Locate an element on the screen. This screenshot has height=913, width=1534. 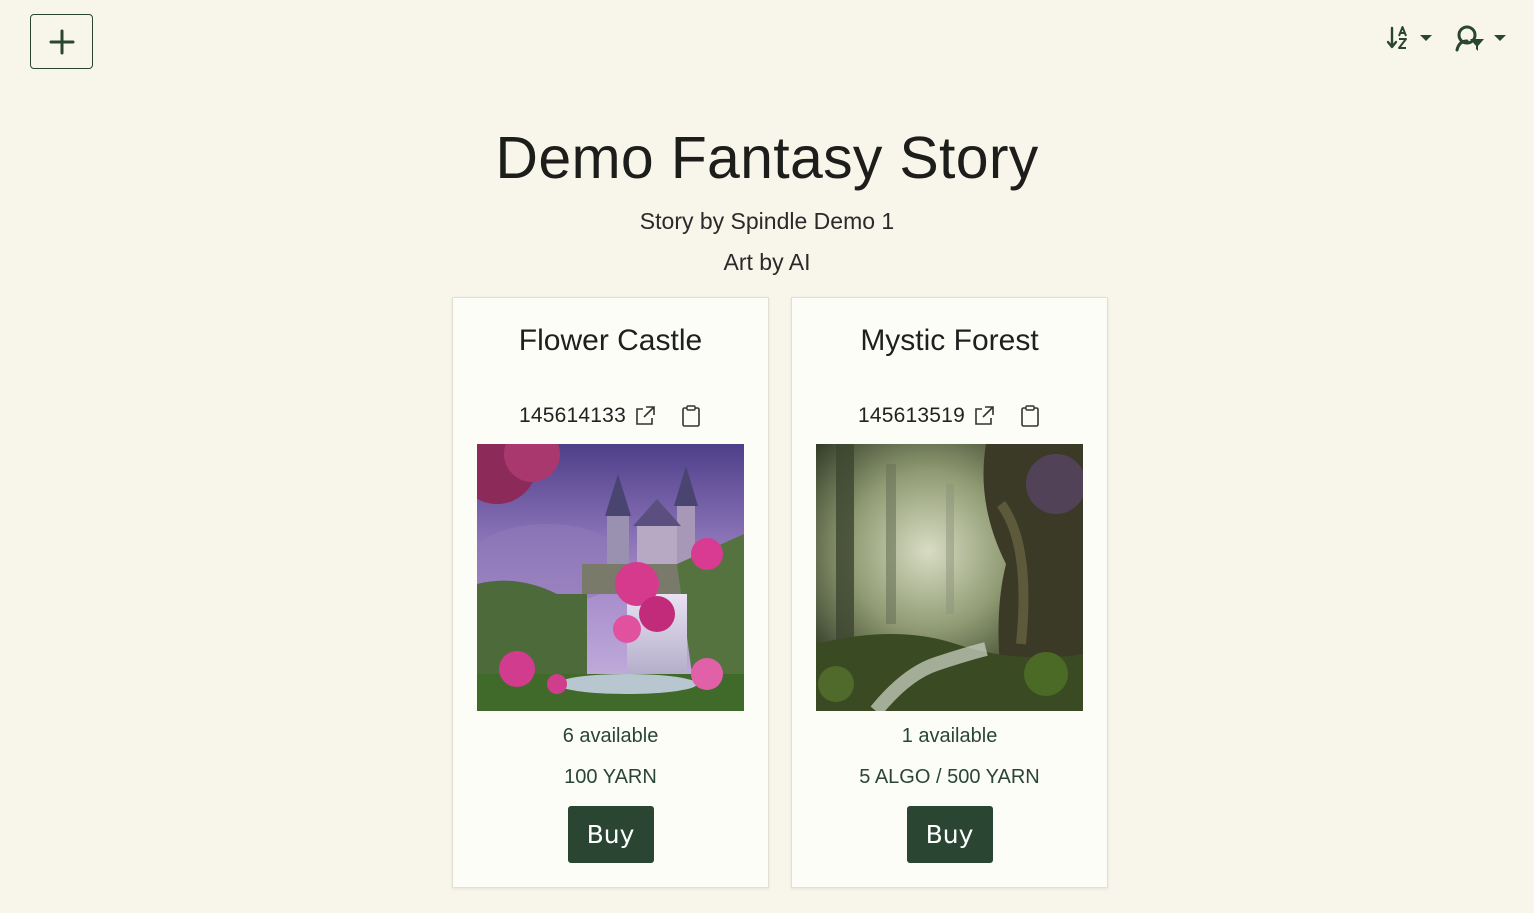
sort-alpha-icon is located at coordinates (1396, 37).